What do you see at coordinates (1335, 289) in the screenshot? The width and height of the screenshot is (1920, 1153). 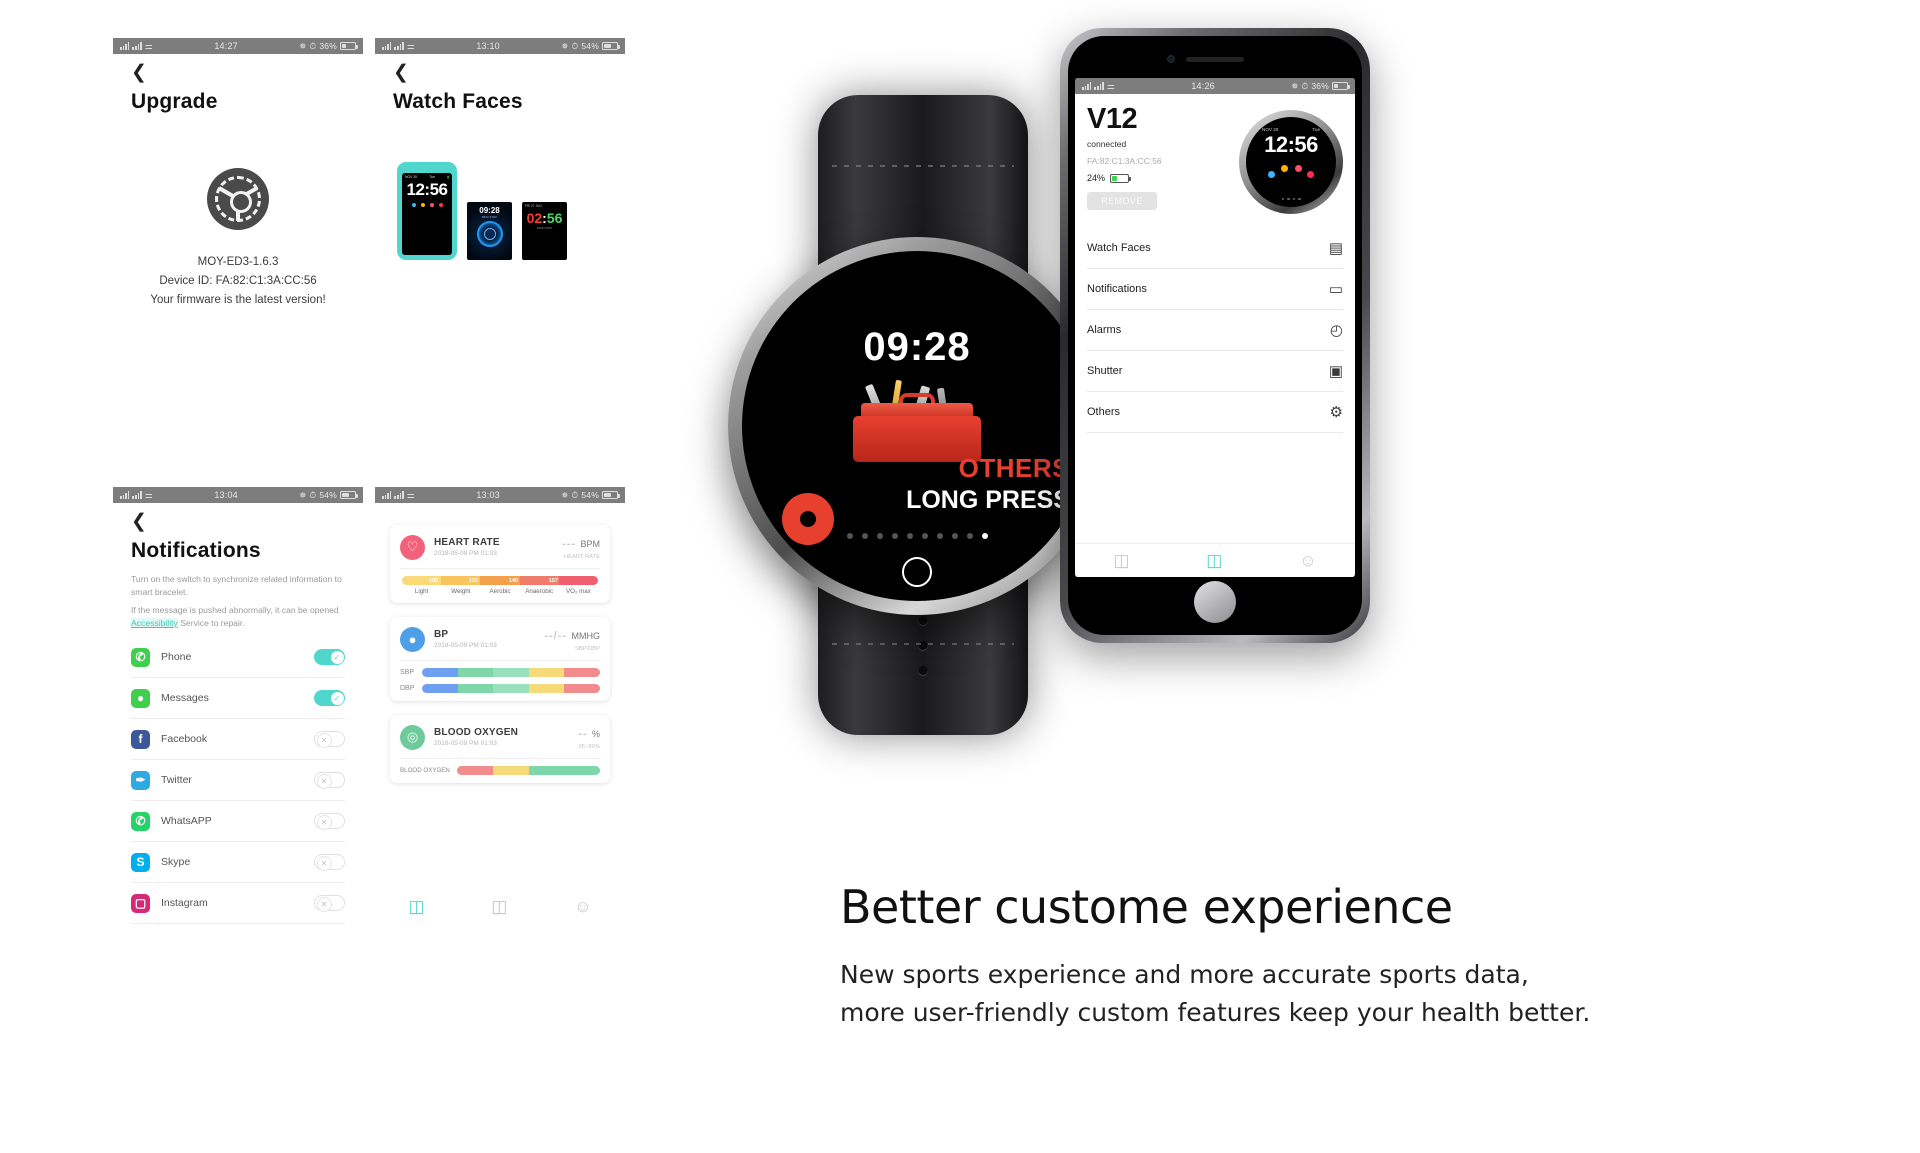 I see `chat-bubble-icon: ▭` at bounding box center [1335, 289].